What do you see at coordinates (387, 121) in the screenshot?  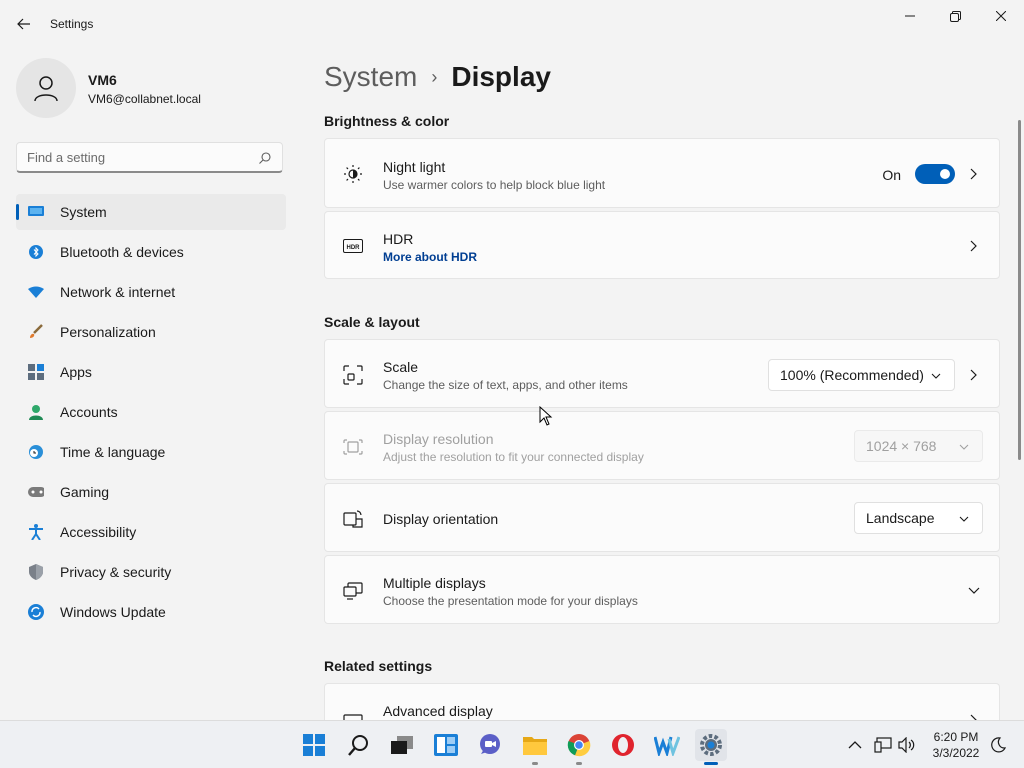 I see `section-title-brightness: Brightness & color` at bounding box center [387, 121].